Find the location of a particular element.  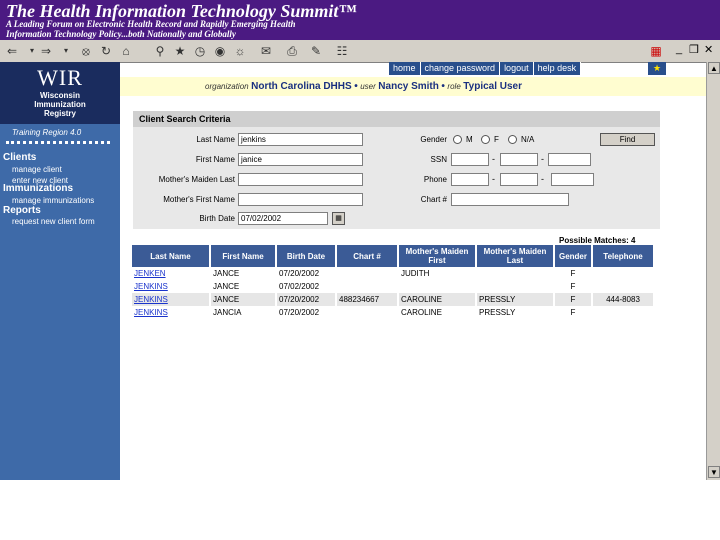

org-value: North Carolina DHHS is located at coordinates (301, 86).